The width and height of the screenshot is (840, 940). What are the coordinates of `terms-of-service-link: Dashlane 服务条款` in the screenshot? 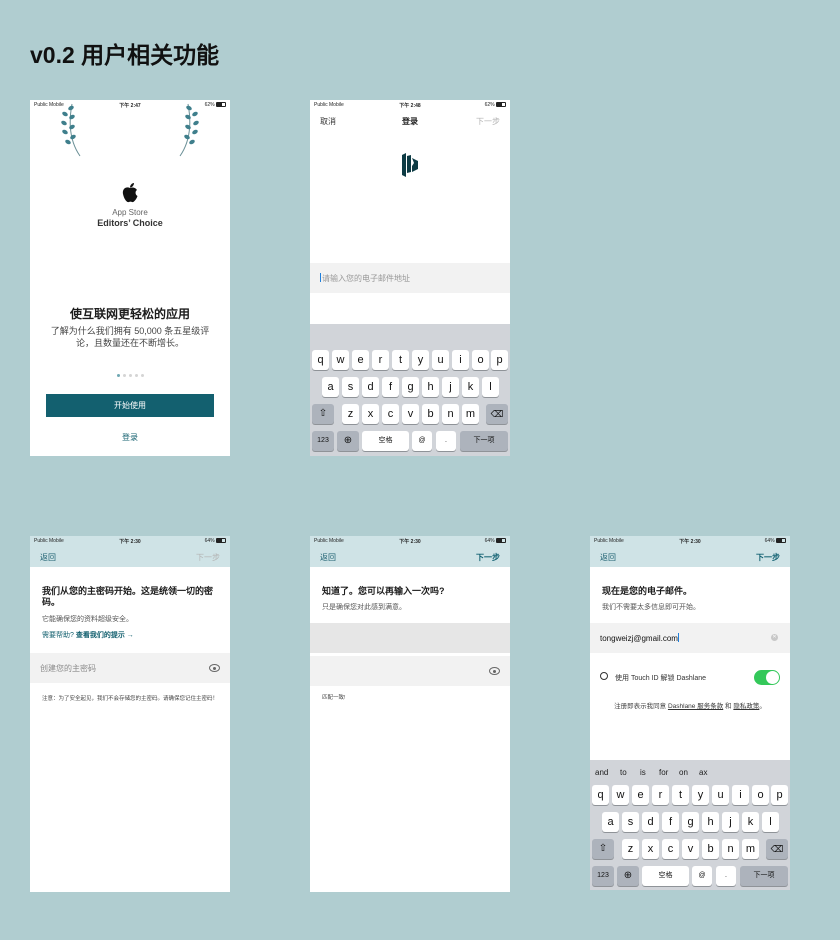 It's located at (695, 706).